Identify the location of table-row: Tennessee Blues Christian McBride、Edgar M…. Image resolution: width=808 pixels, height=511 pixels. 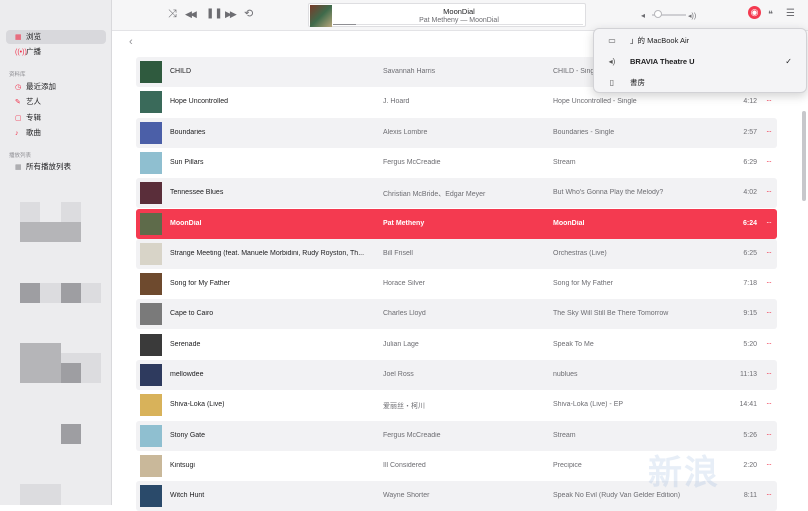
(456, 193).